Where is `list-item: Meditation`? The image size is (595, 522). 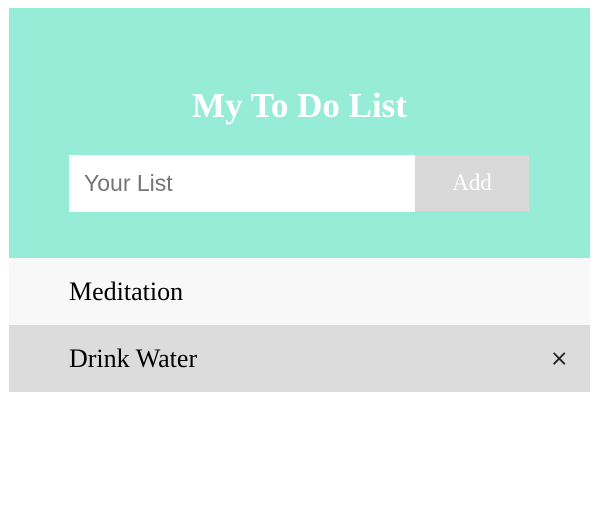 list-item: Meditation is located at coordinates (299, 291).